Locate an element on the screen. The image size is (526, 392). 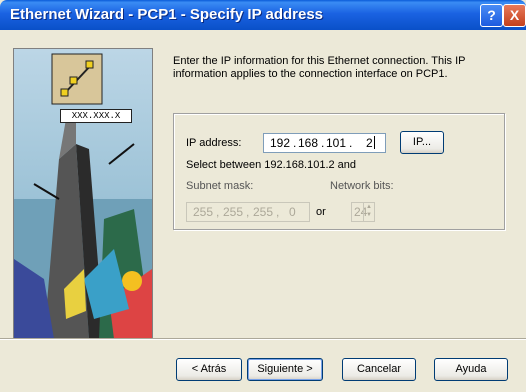
subnet-octet-3: 255 is located at coordinates (263, 212).